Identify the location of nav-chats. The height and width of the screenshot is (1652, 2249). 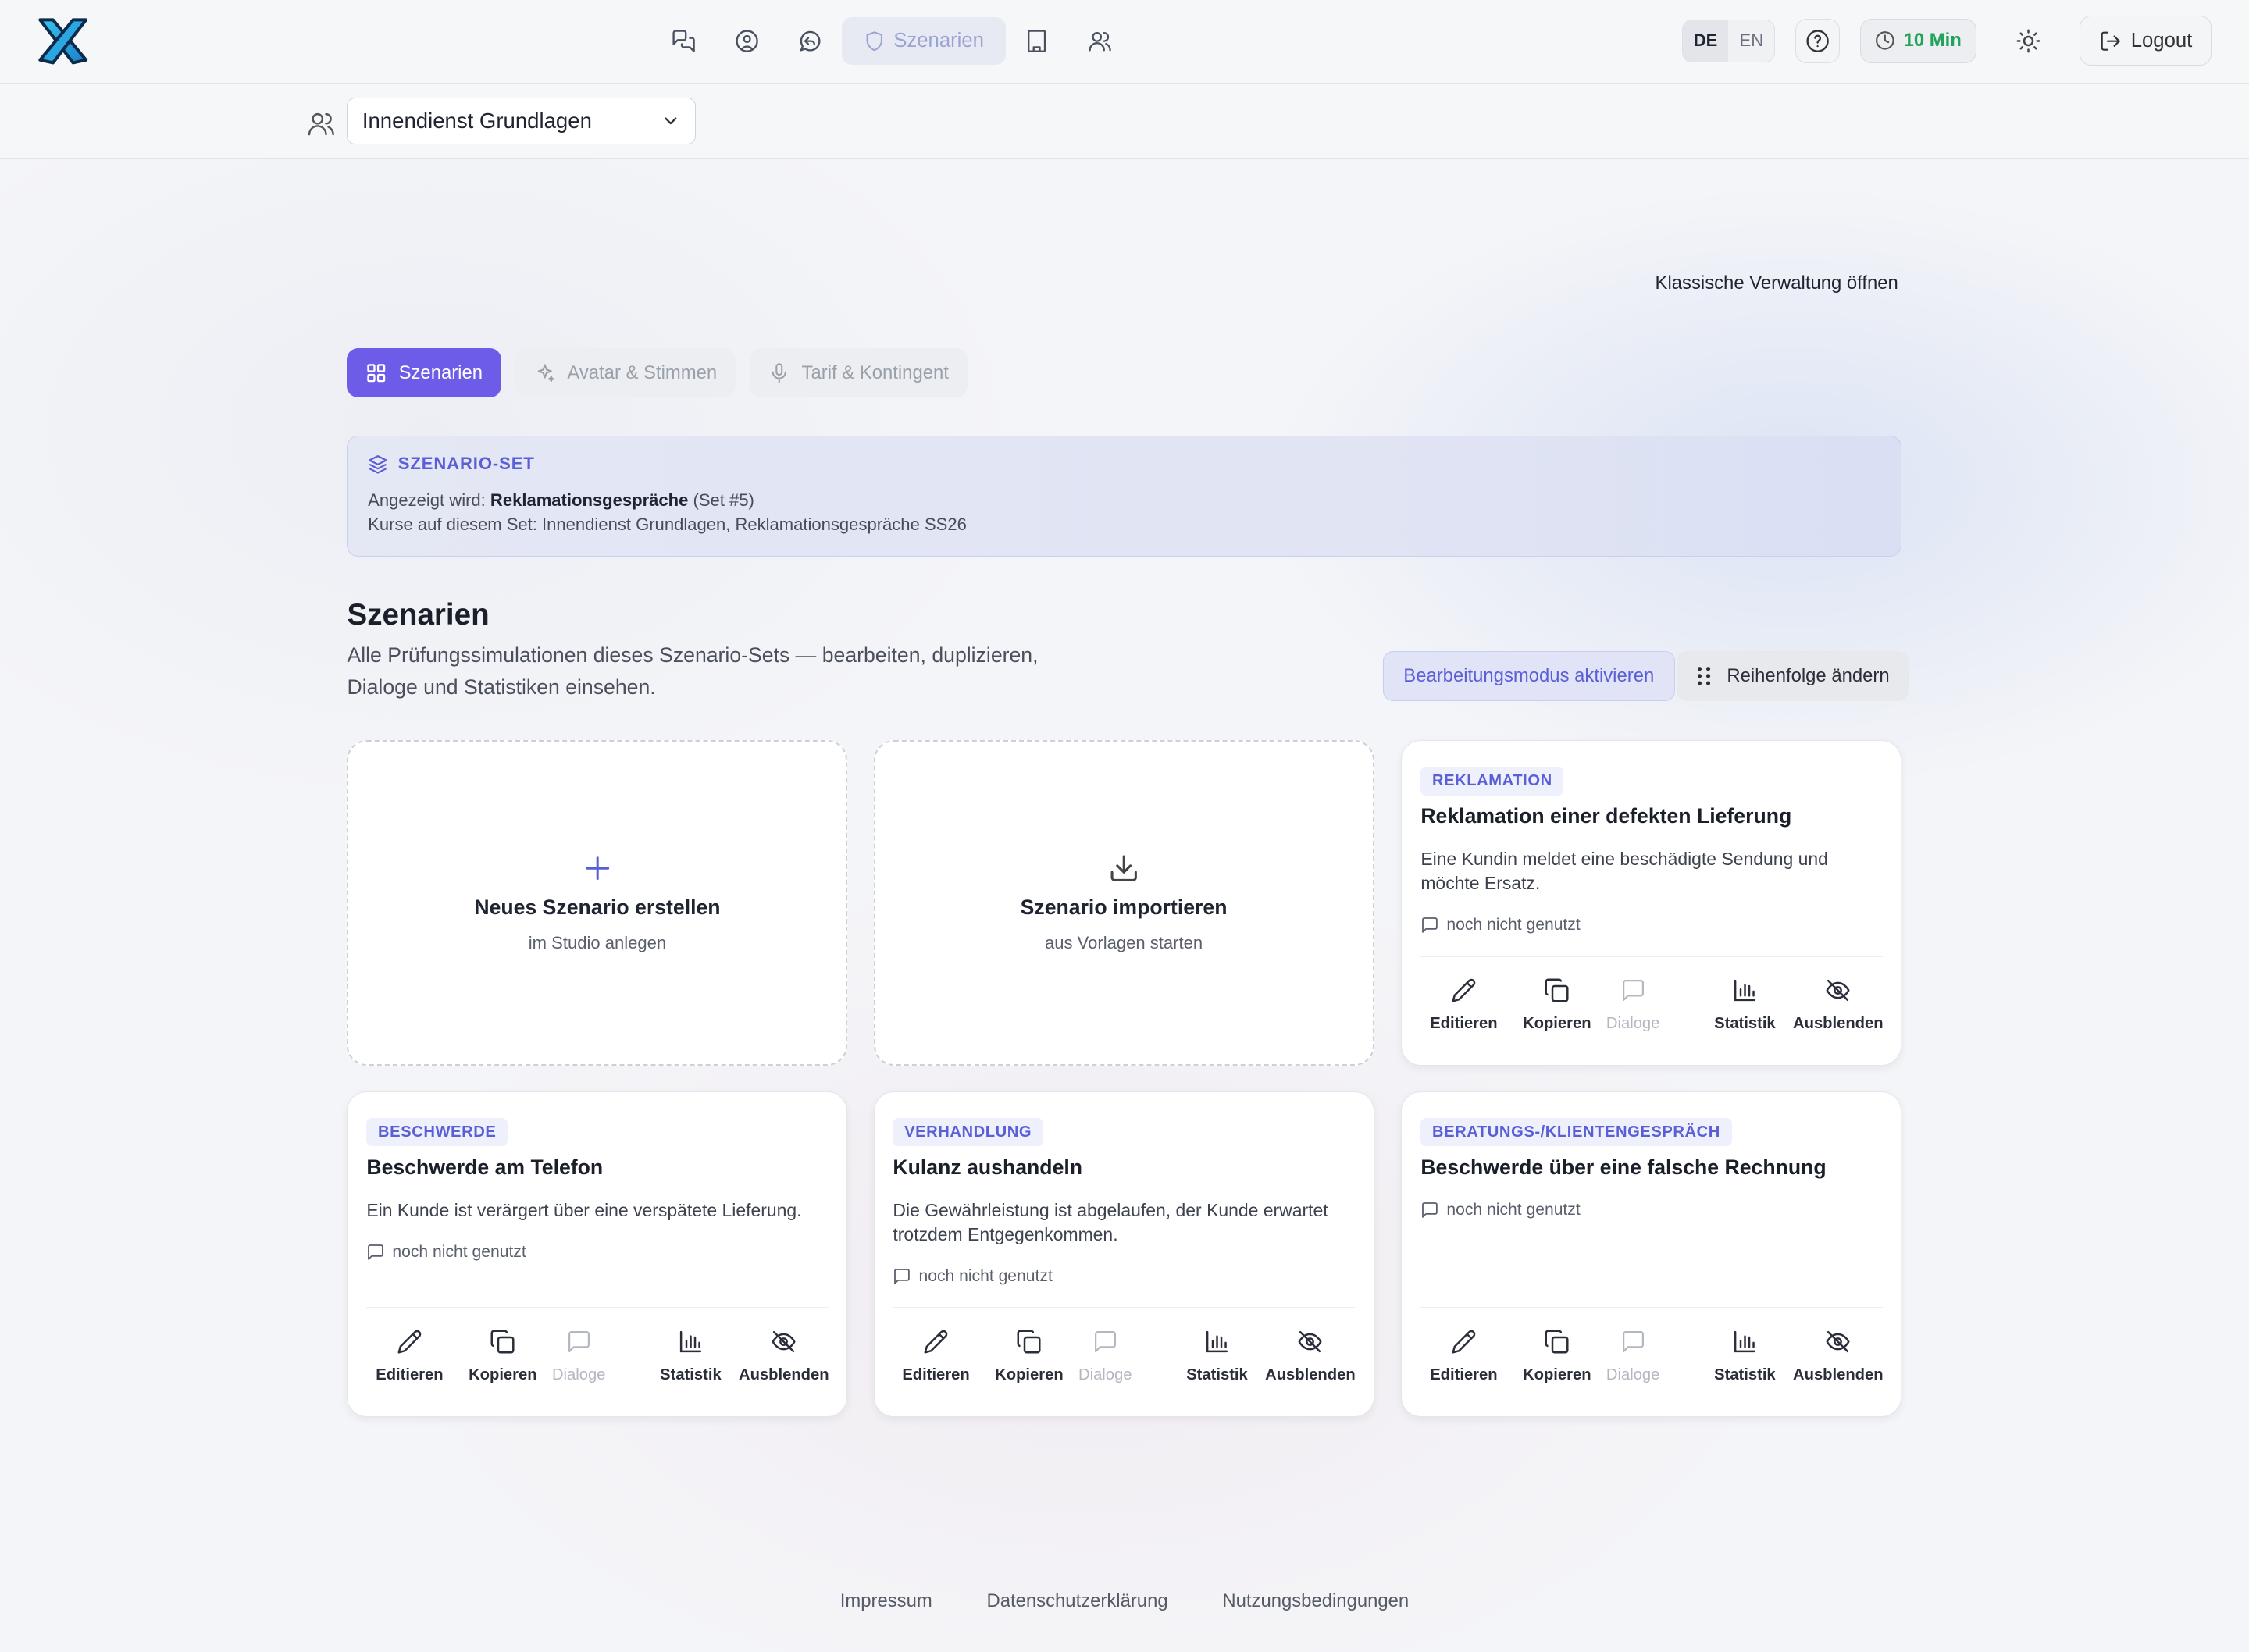
(684, 41).